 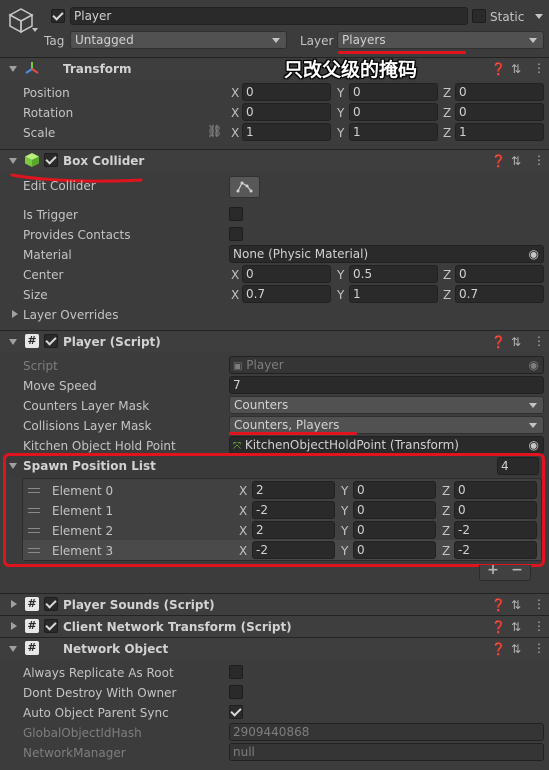 What do you see at coordinates (534, 445) in the screenshot?
I see `hold-point-picker-icon: ◉` at bounding box center [534, 445].